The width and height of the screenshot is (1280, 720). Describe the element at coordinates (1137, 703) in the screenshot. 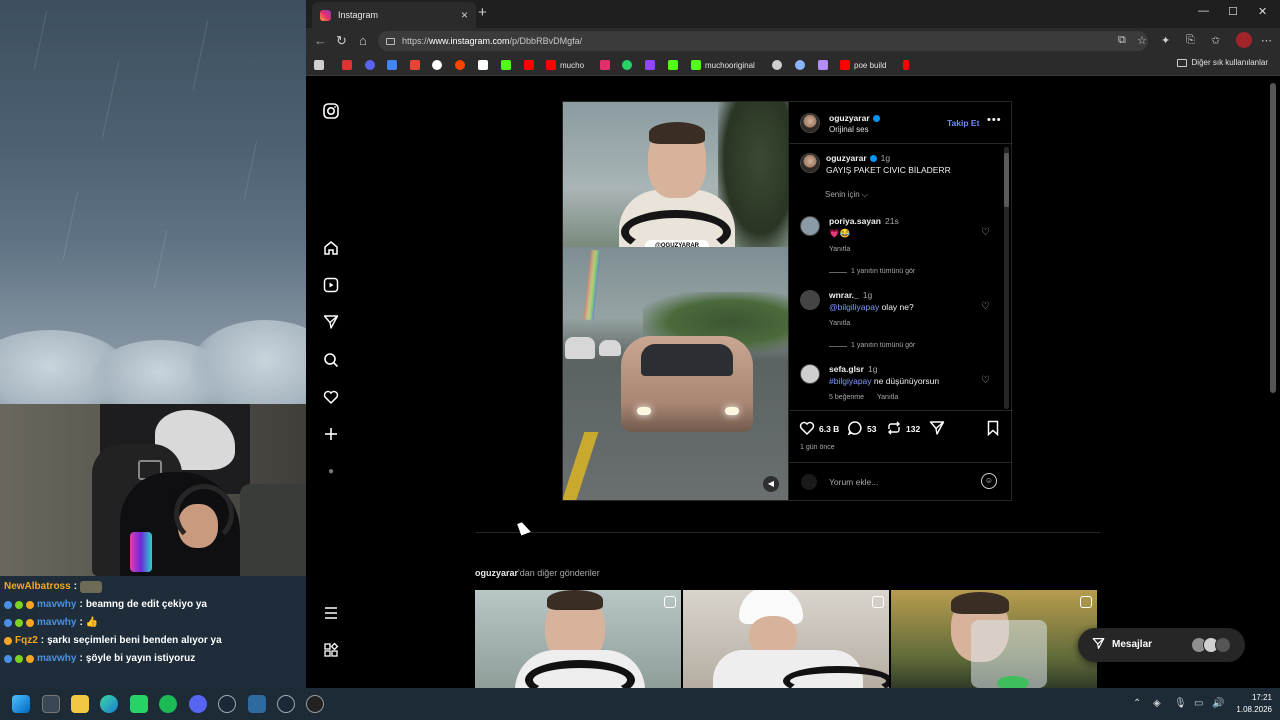

I see `tray-overflow-icon: ⌃` at that location.